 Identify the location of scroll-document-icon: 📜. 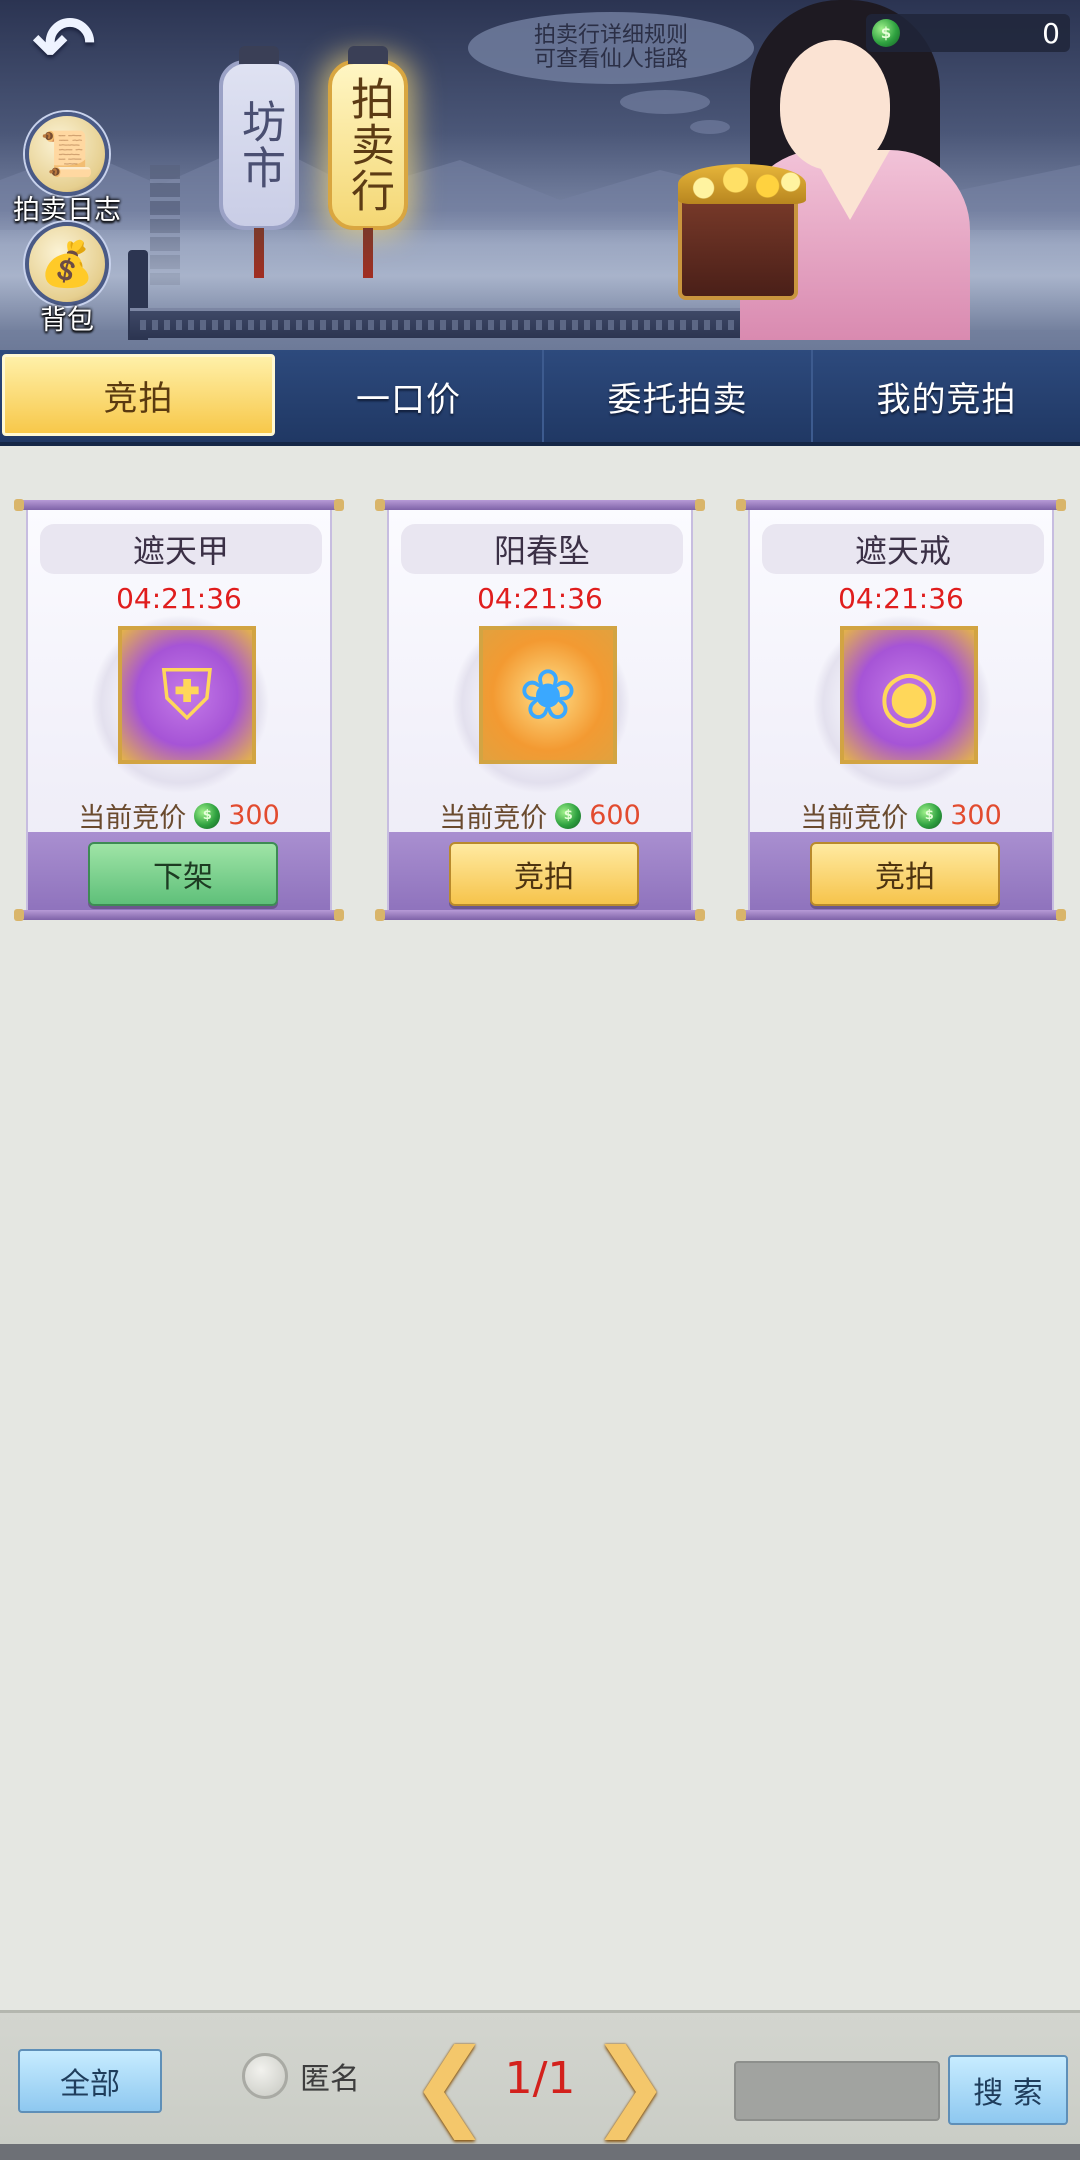
(67, 154).